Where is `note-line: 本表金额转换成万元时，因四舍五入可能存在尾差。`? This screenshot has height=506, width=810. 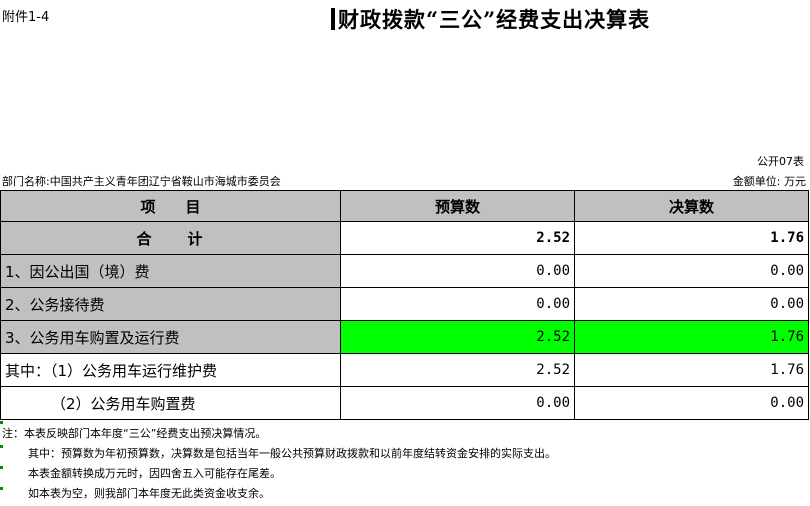
note-line: 本表金额转换成万元时，因四舍五入可能存在尾差。 is located at coordinates (154, 473).